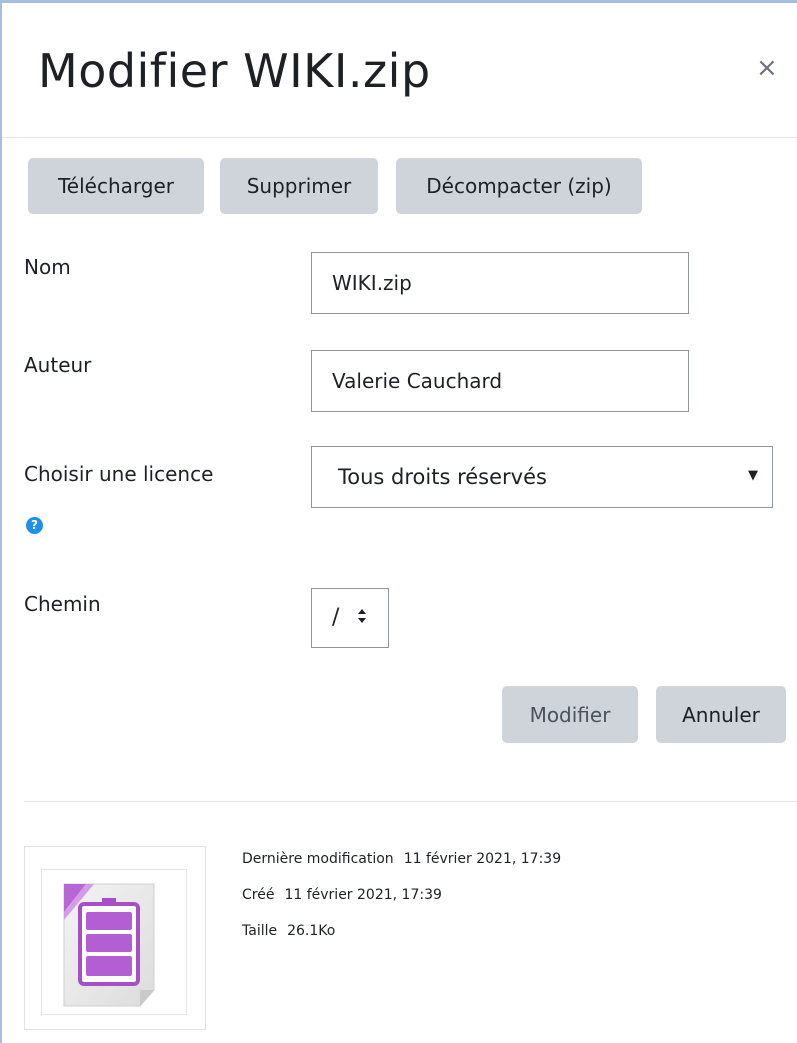 Image resolution: width=797 pixels, height=1043 pixels. Describe the element at coordinates (58, 365) in the screenshot. I see `author-label: Auteur` at that location.